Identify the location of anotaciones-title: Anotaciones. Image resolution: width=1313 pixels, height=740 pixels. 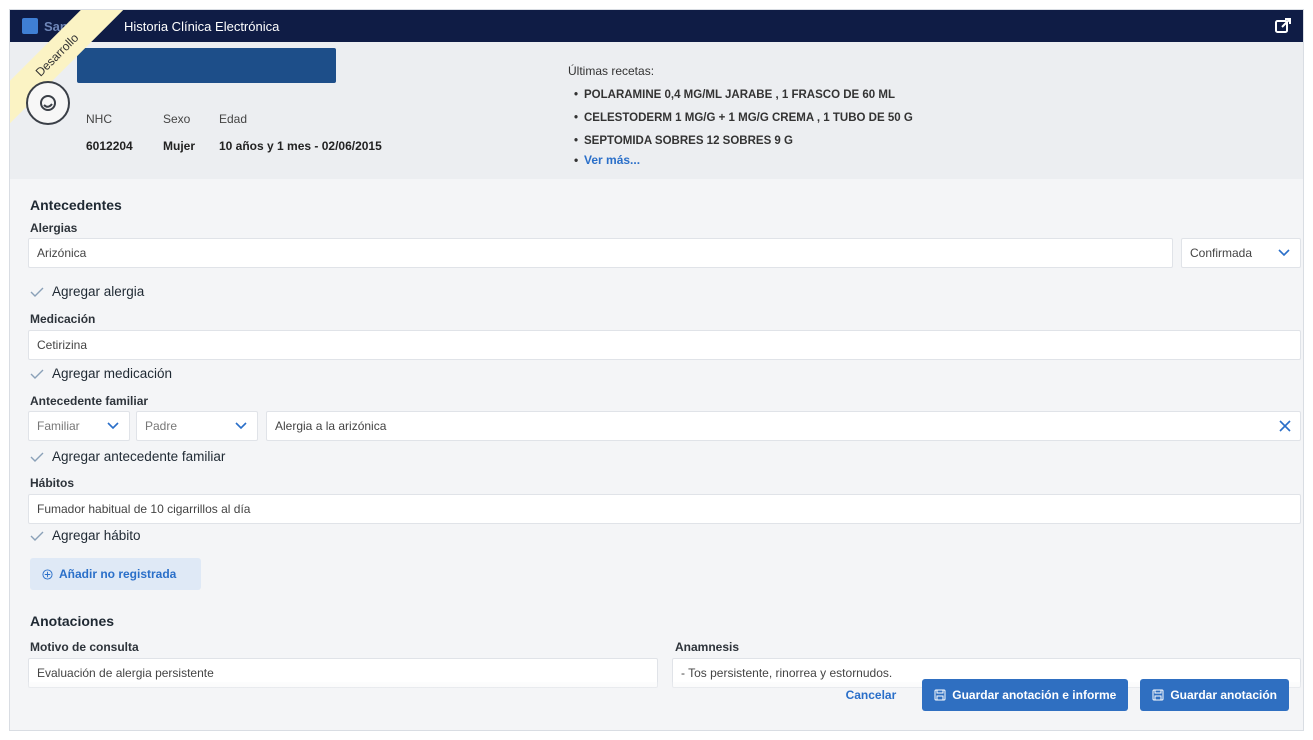
(72, 621).